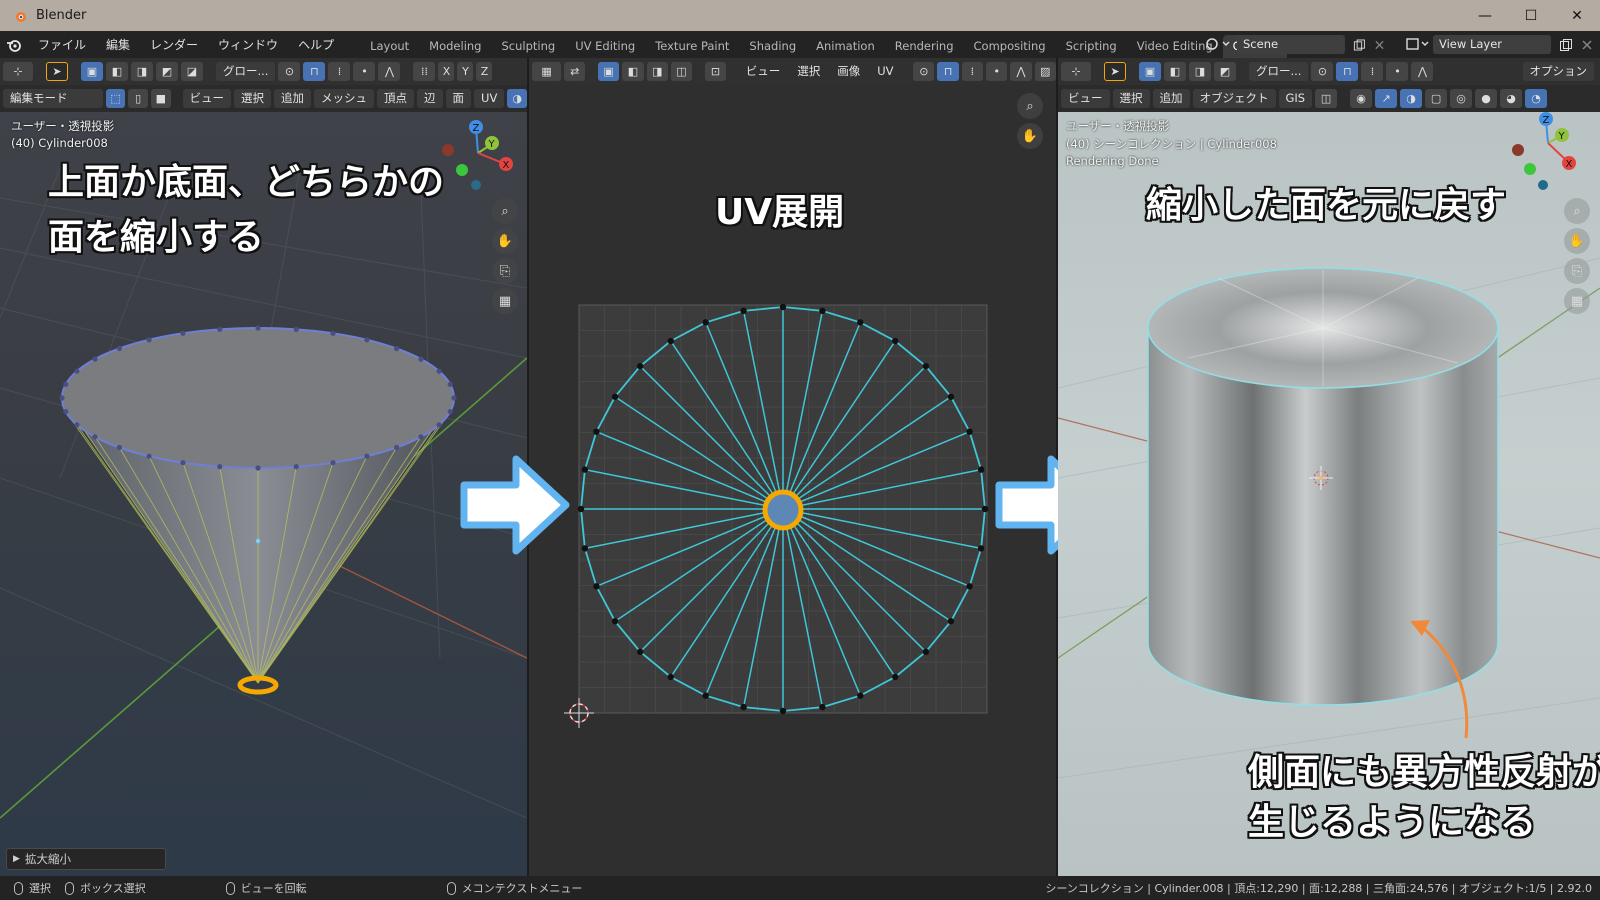 The height and width of the screenshot is (900, 1600). Describe the element at coordinates (1295, 98) in the screenshot. I see `right-menu-gis: GIS` at that location.